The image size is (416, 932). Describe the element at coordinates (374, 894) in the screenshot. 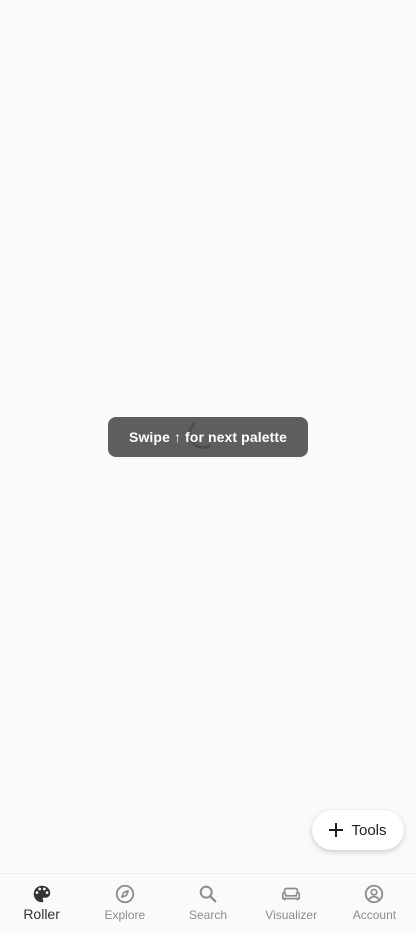

I see `account-circle-icon` at that location.